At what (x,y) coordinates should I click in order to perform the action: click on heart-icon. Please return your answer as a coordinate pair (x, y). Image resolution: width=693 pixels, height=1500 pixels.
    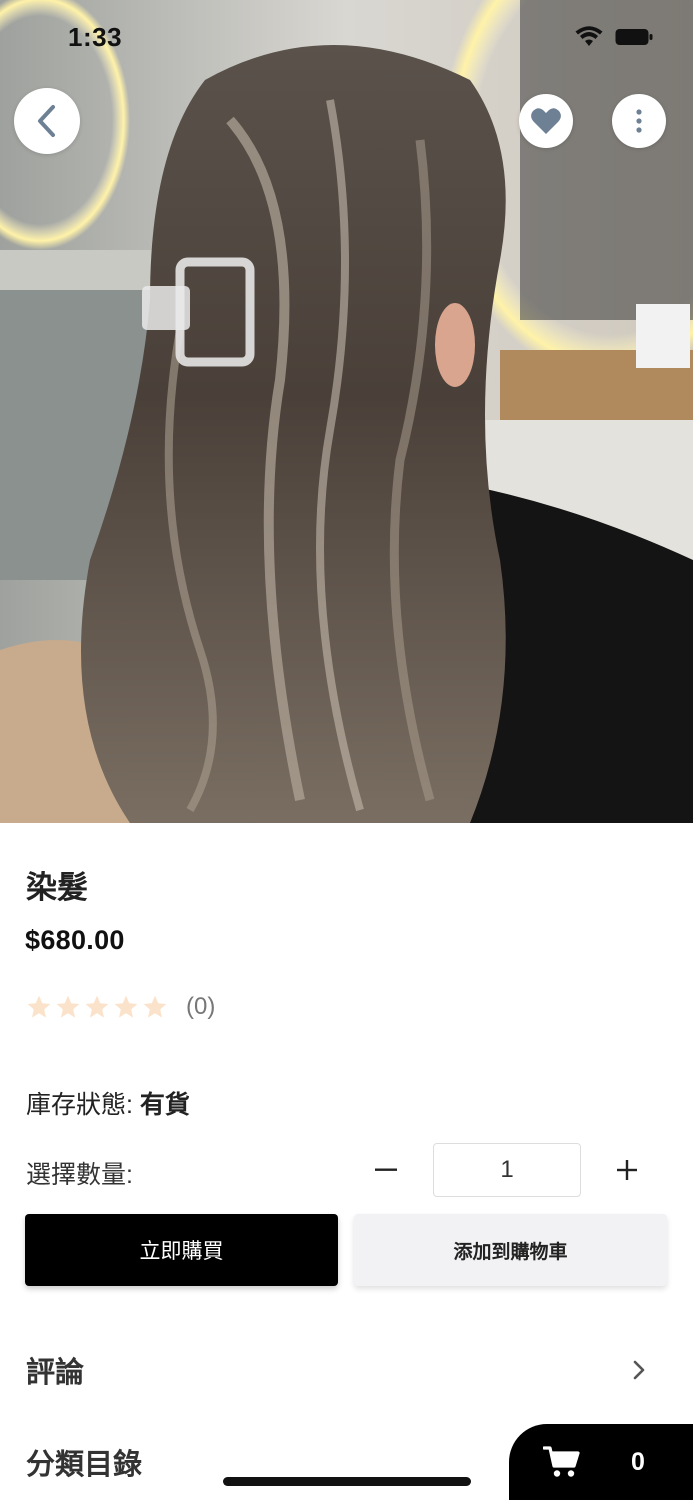
    Looking at the image, I should click on (546, 121).